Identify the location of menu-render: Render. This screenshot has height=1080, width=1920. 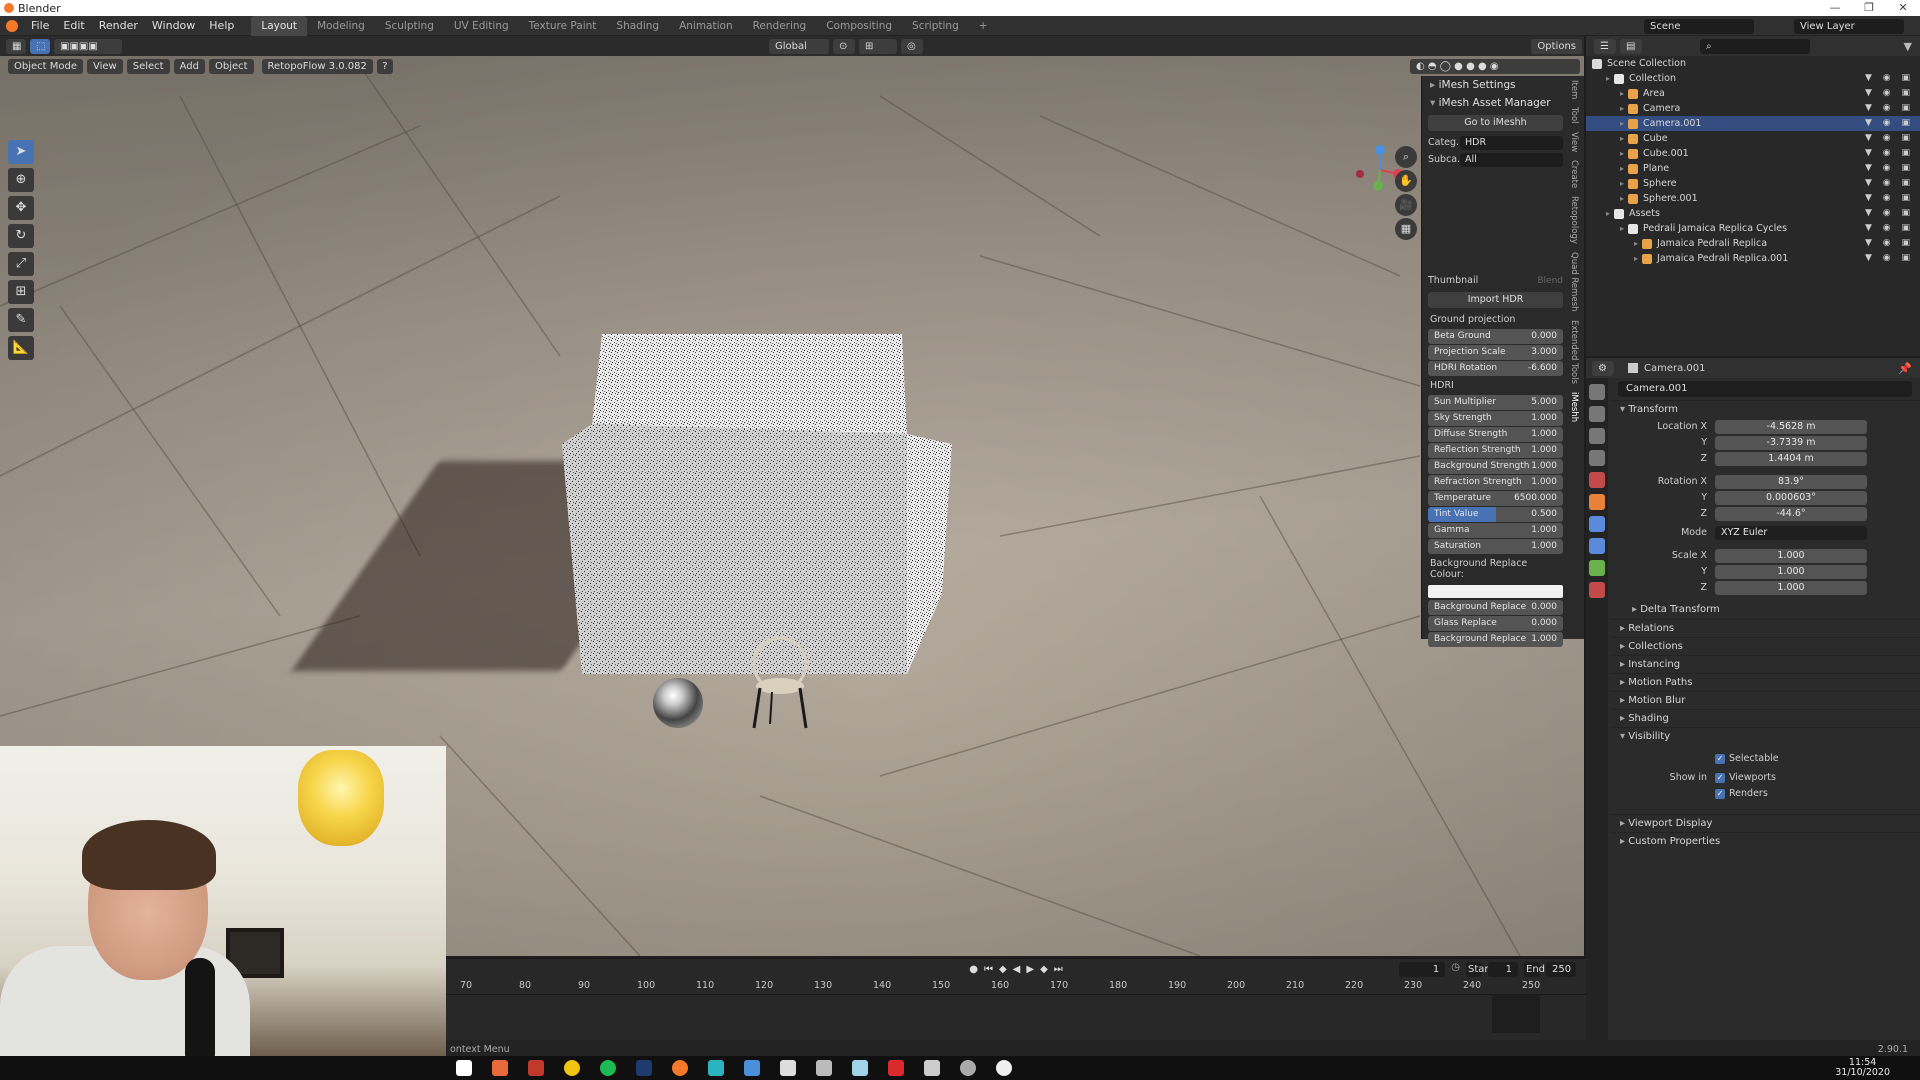
(118, 25).